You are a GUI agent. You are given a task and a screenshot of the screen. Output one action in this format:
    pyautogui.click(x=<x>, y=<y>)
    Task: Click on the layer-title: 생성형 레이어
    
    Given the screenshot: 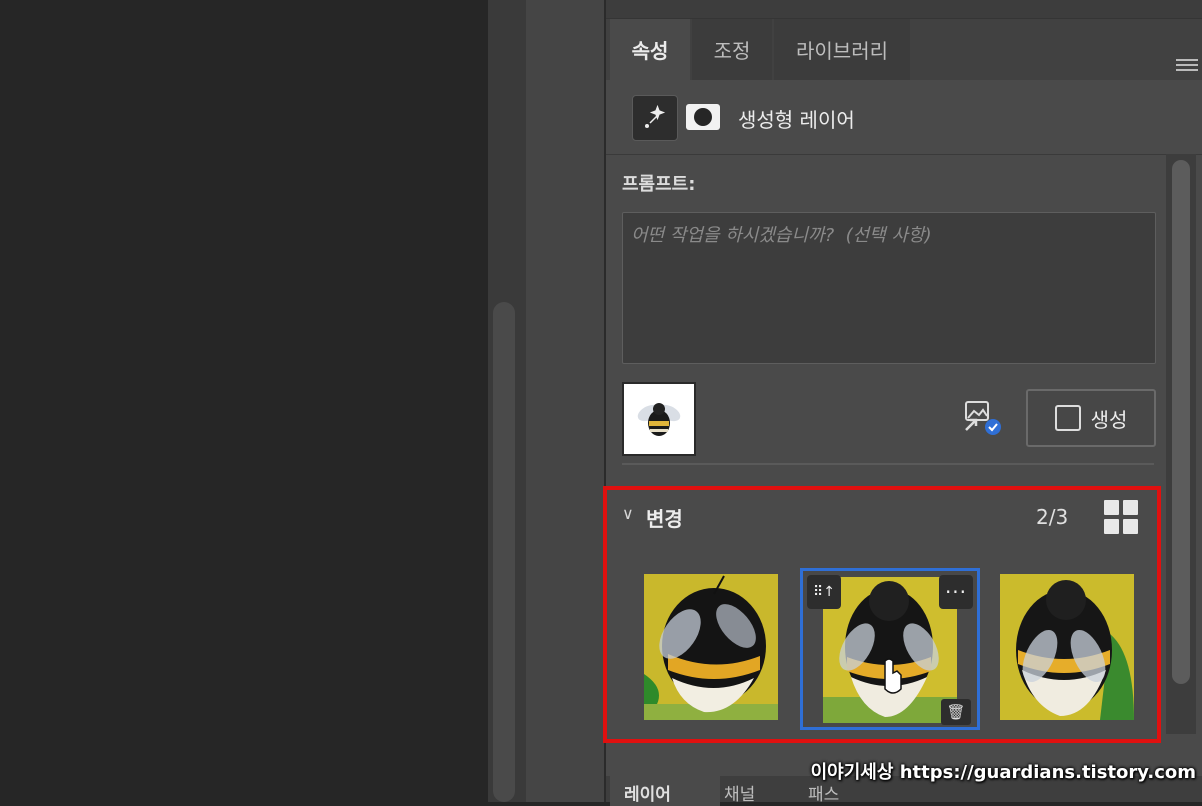 What is the action you would take?
    pyautogui.click(x=796, y=120)
    